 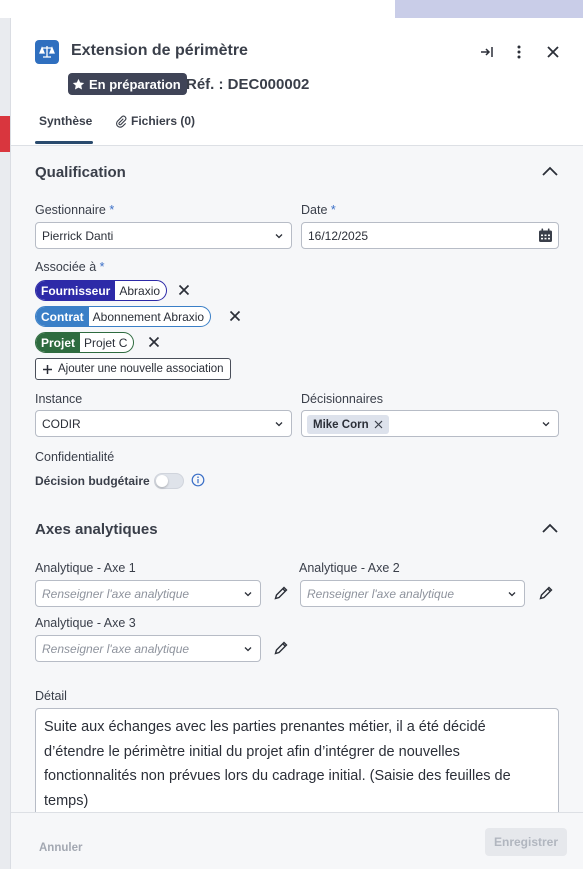 I want to click on axis2-select: Renseigner l'axe analytique, so click(x=412, y=593).